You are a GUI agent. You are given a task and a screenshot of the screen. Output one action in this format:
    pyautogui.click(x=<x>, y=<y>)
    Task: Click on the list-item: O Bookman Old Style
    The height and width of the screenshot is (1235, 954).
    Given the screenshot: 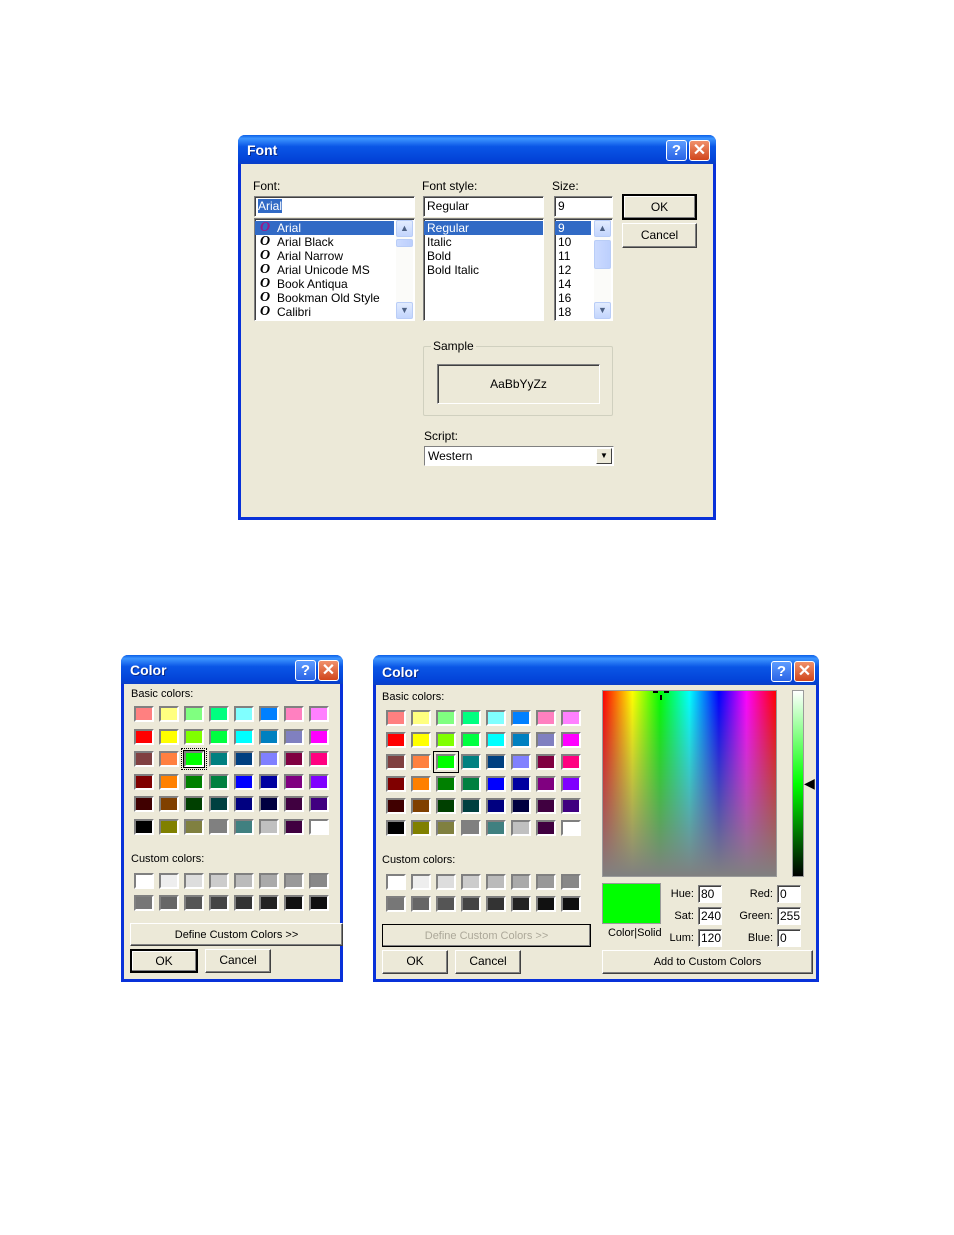 What is the action you would take?
    pyautogui.click(x=324, y=298)
    